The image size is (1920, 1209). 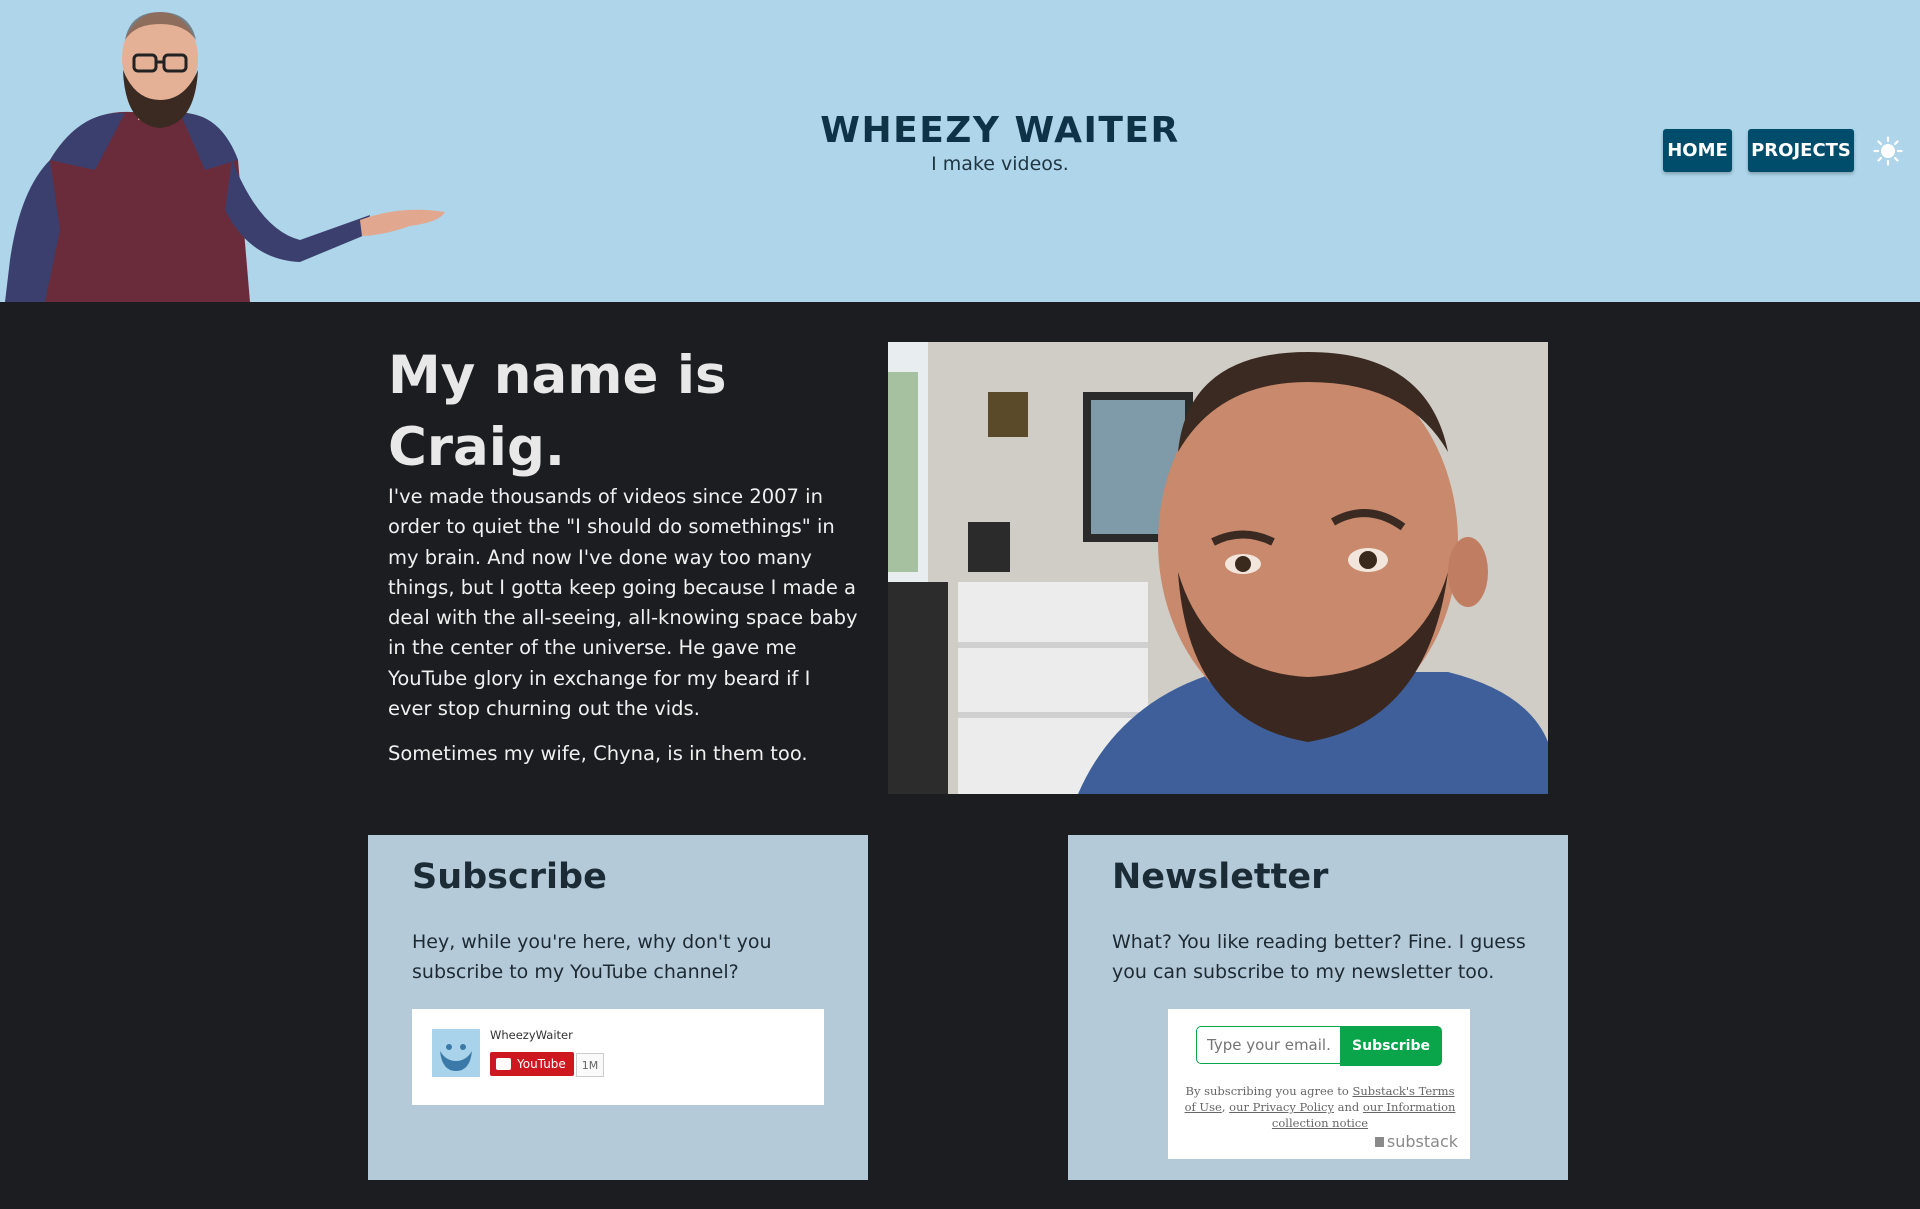 I want to click on site-brand: WHEEZY WAITER I make videos., so click(x=1000, y=143).